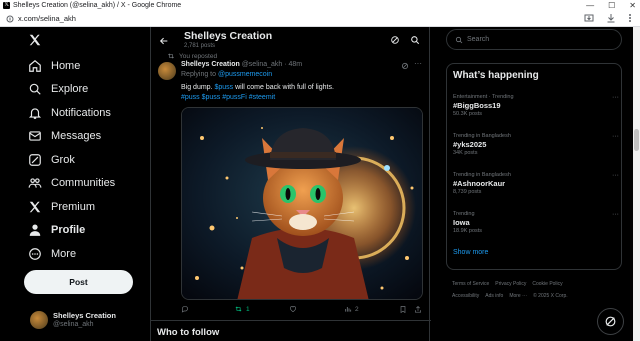  I want to click on address-bar: x.com/selina_akh, so click(320, 19).